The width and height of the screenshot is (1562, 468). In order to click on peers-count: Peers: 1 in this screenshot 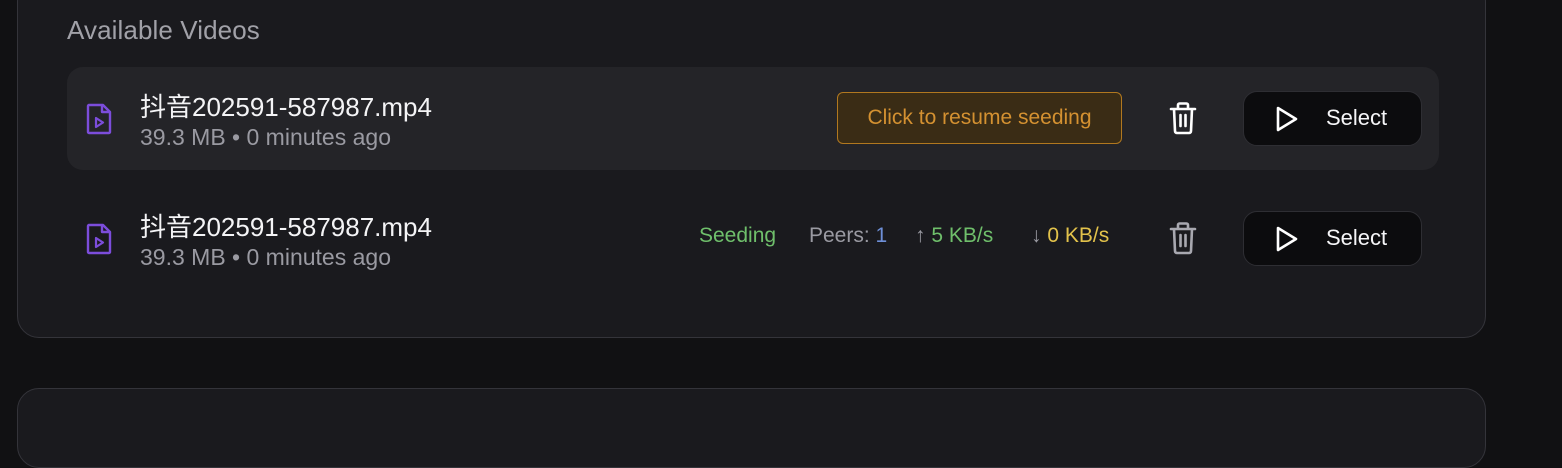, I will do `click(848, 236)`.